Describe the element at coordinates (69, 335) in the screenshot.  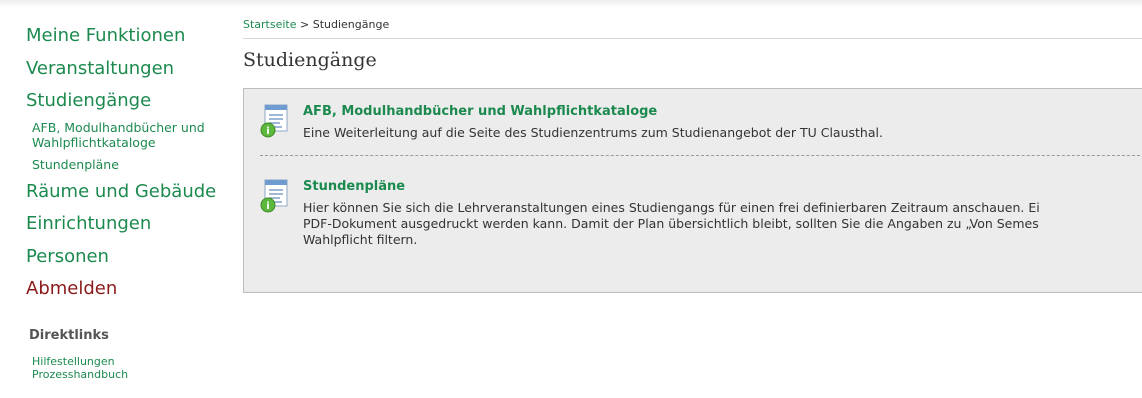
I see `direct-links-heading: Direktlinks` at that location.